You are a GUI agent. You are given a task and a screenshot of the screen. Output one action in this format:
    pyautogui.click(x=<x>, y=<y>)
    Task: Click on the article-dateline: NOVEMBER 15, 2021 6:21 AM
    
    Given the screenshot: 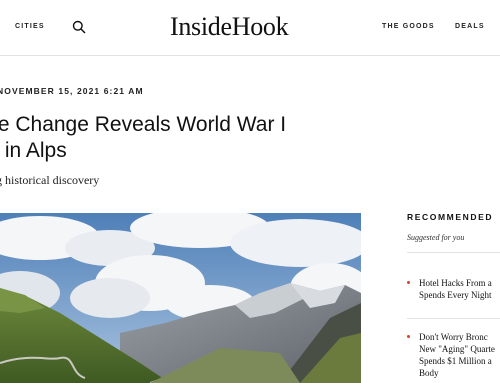 What is the action you would take?
    pyautogui.click(x=72, y=91)
    